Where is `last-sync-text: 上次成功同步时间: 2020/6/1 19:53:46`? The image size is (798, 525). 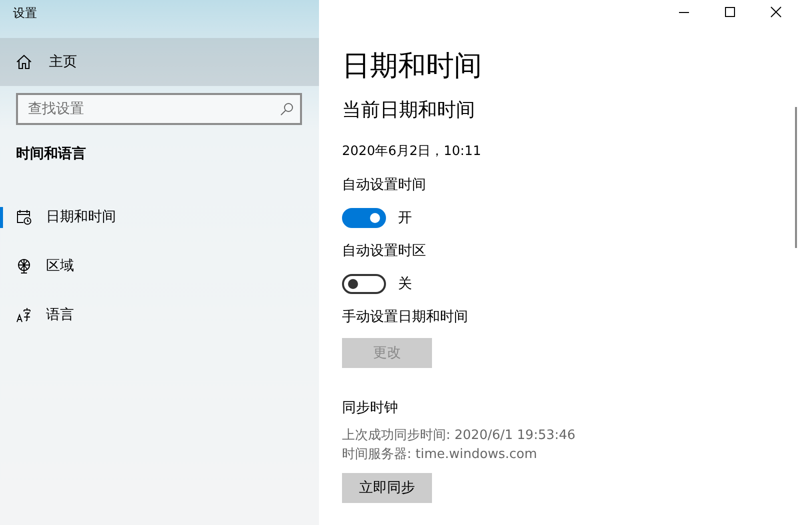
last-sync-text: 上次成功同步时间: 2020/6/1 19:53:46 is located at coordinates (459, 436).